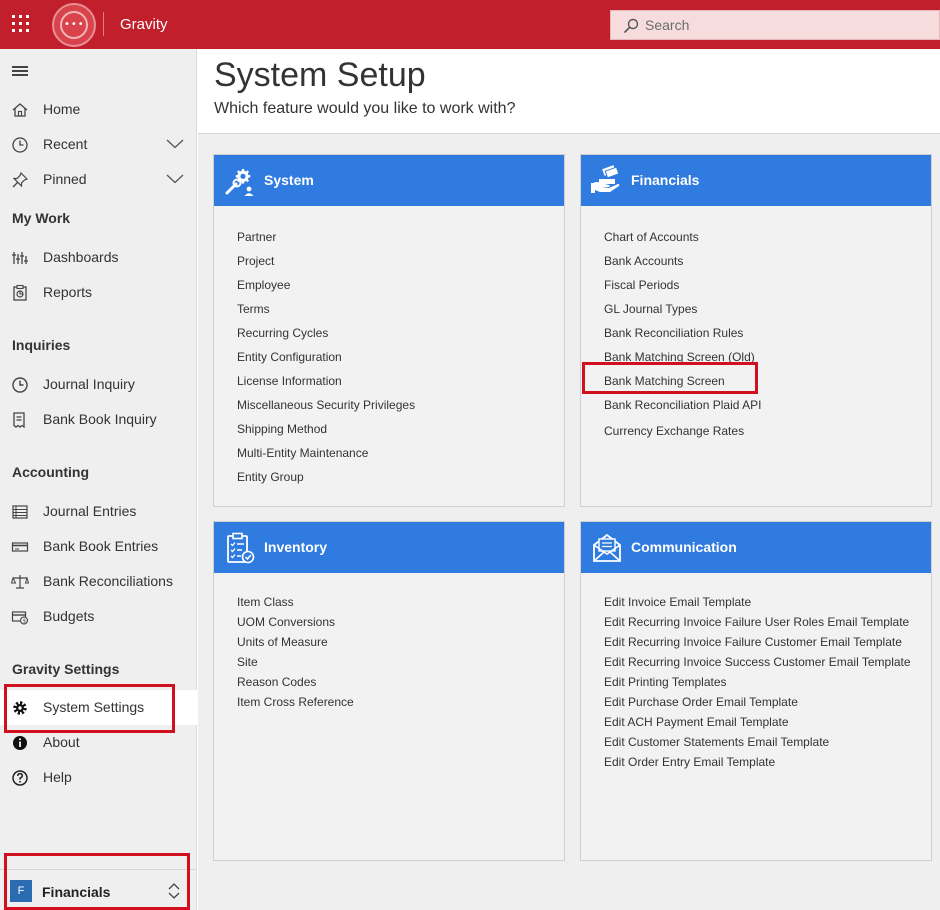  What do you see at coordinates (20, 179) in the screenshot?
I see `pin-icon` at bounding box center [20, 179].